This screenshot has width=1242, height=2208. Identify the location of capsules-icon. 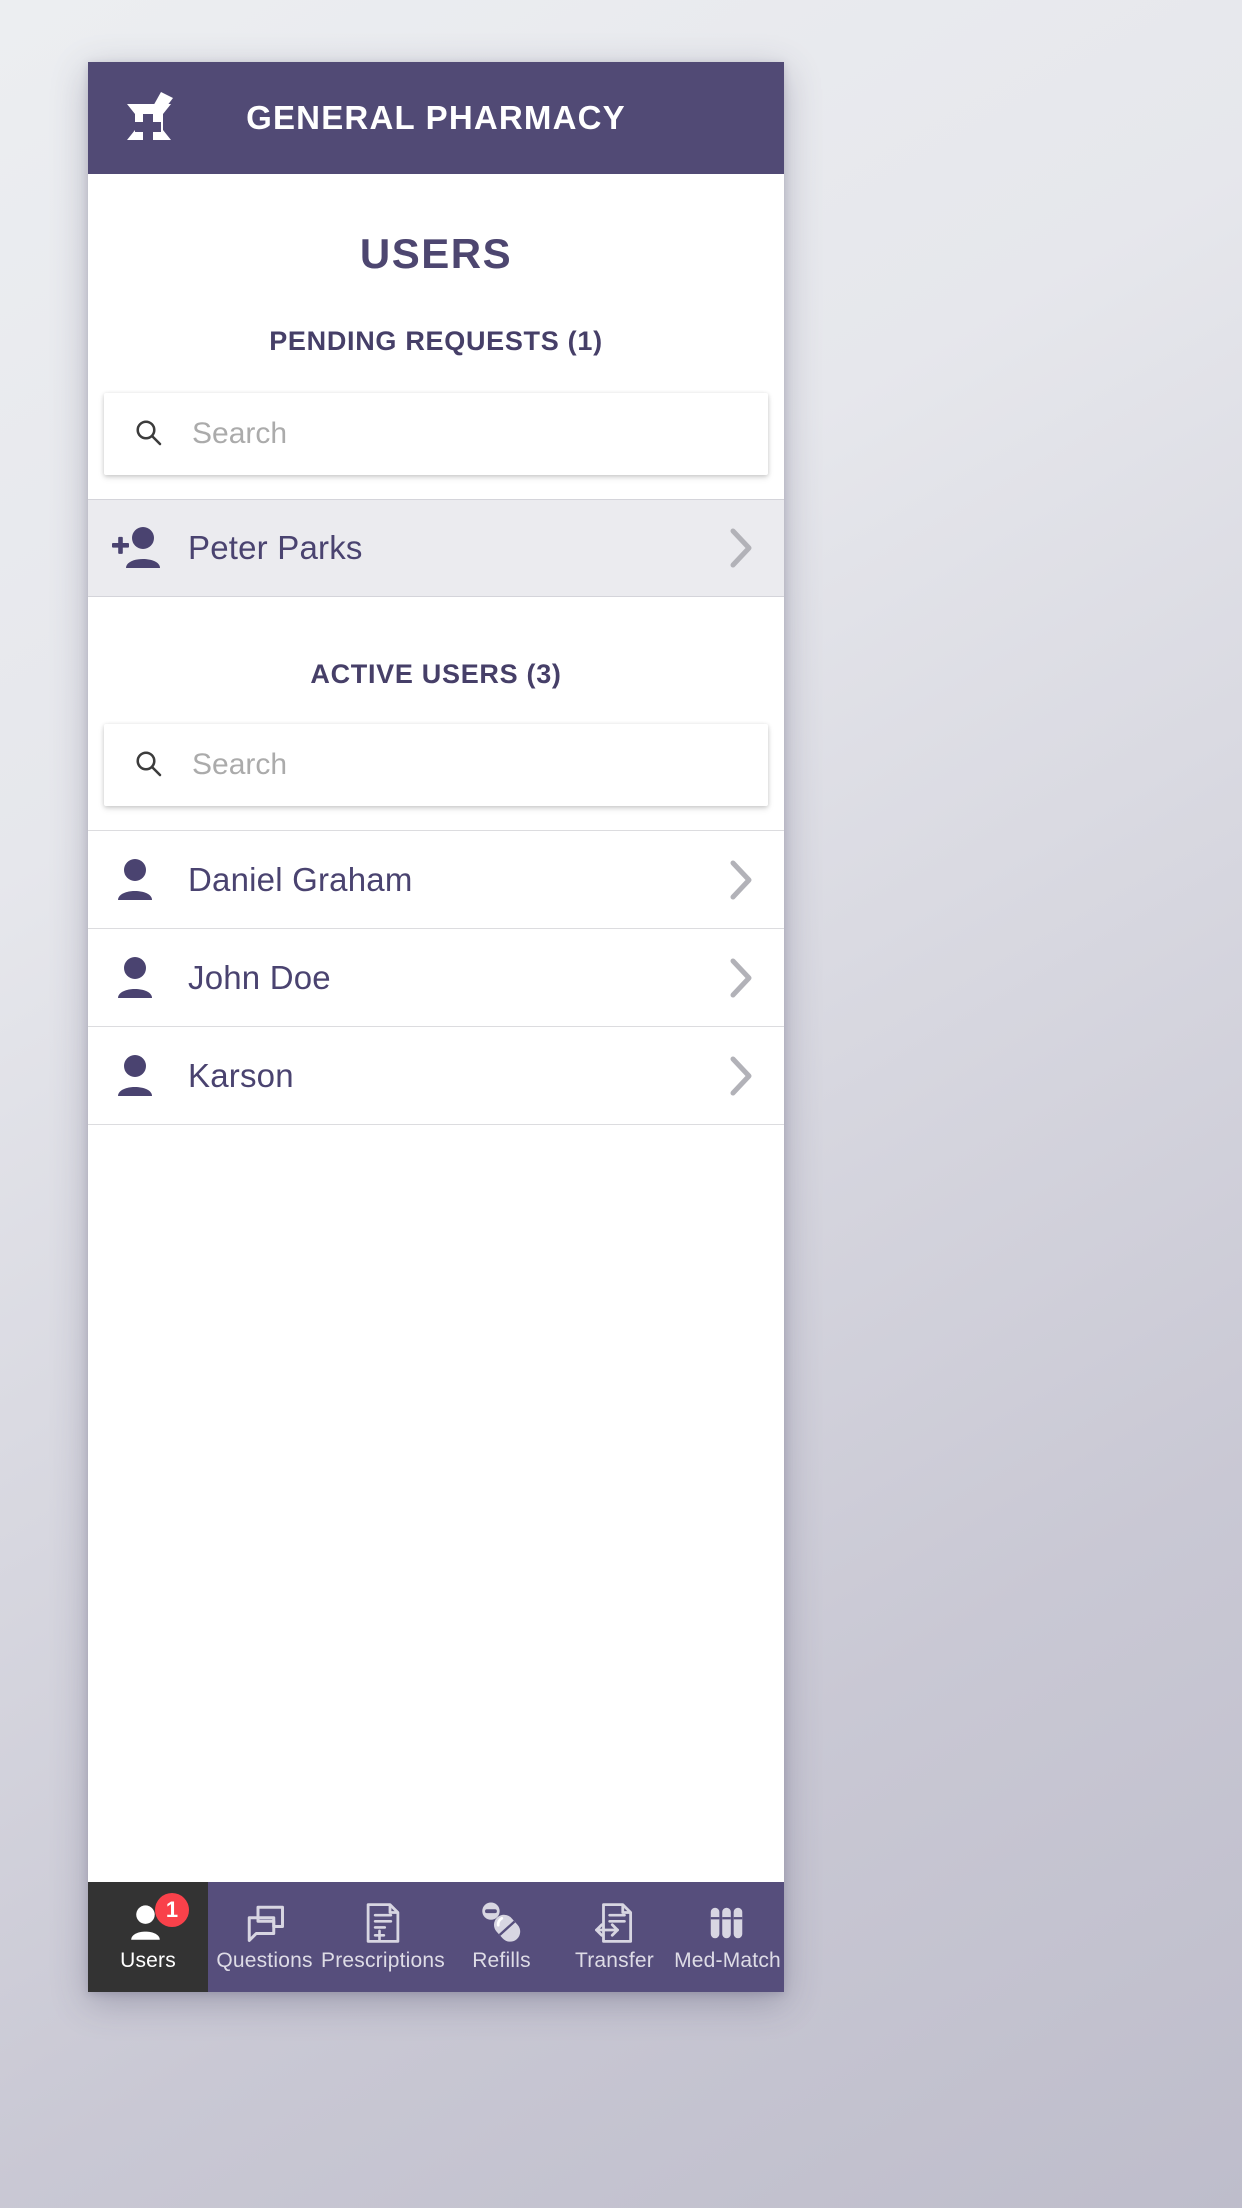
(727, 1923).